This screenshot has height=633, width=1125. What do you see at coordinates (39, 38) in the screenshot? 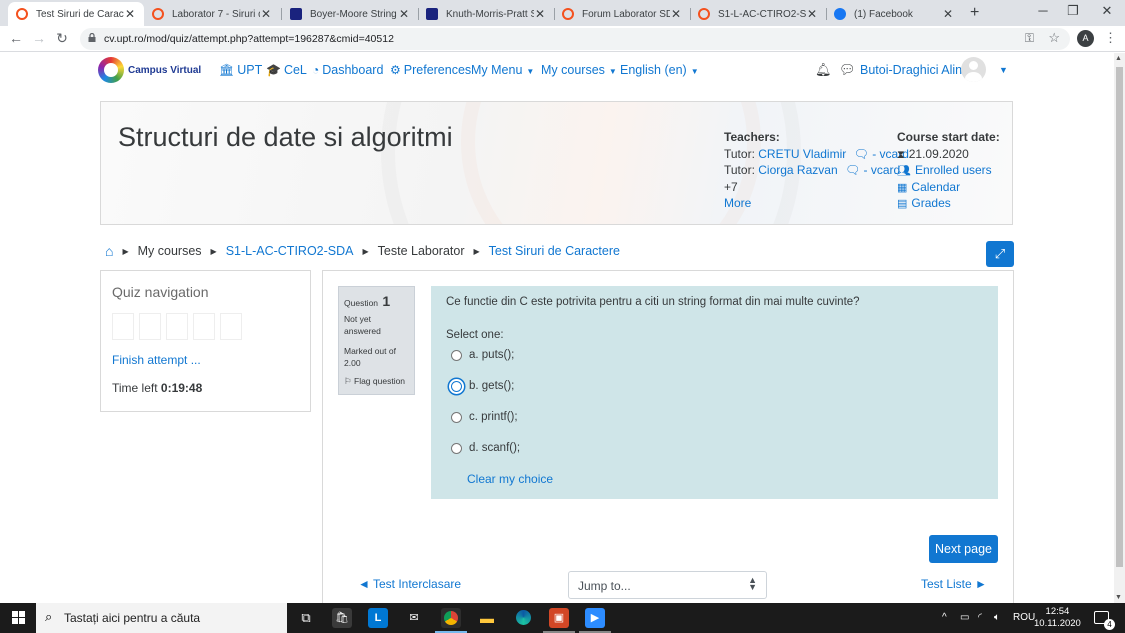
I see `forward-icon: →` at bounding box center [39, 38].